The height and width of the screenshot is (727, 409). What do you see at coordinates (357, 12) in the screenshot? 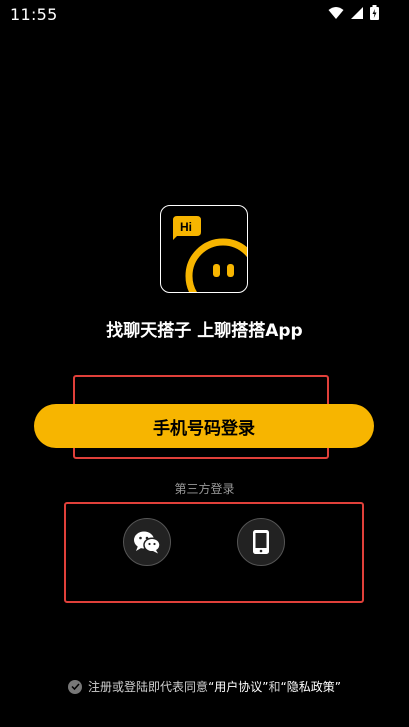
I see `signal-icon` at bounding box center [357, 12].